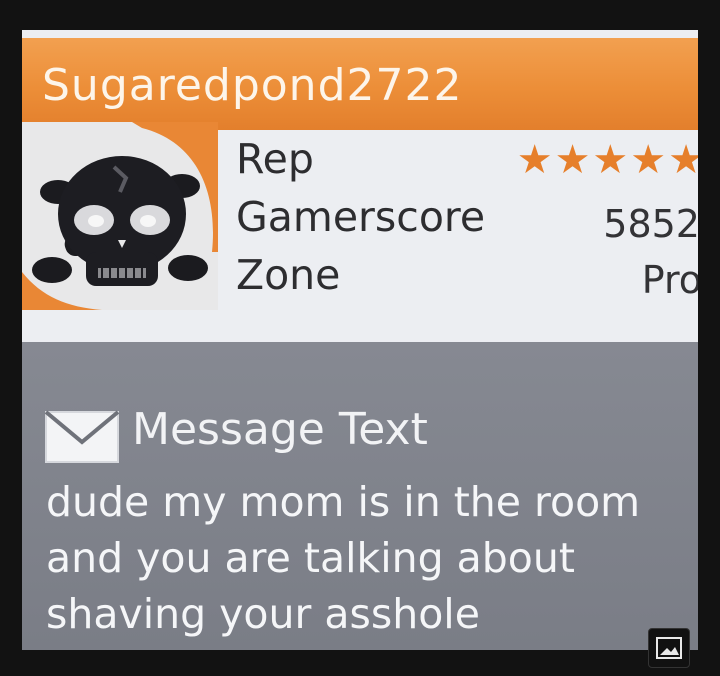 This screenshot has width=720, height=676. I want to click on avatar, so click(120, 216).